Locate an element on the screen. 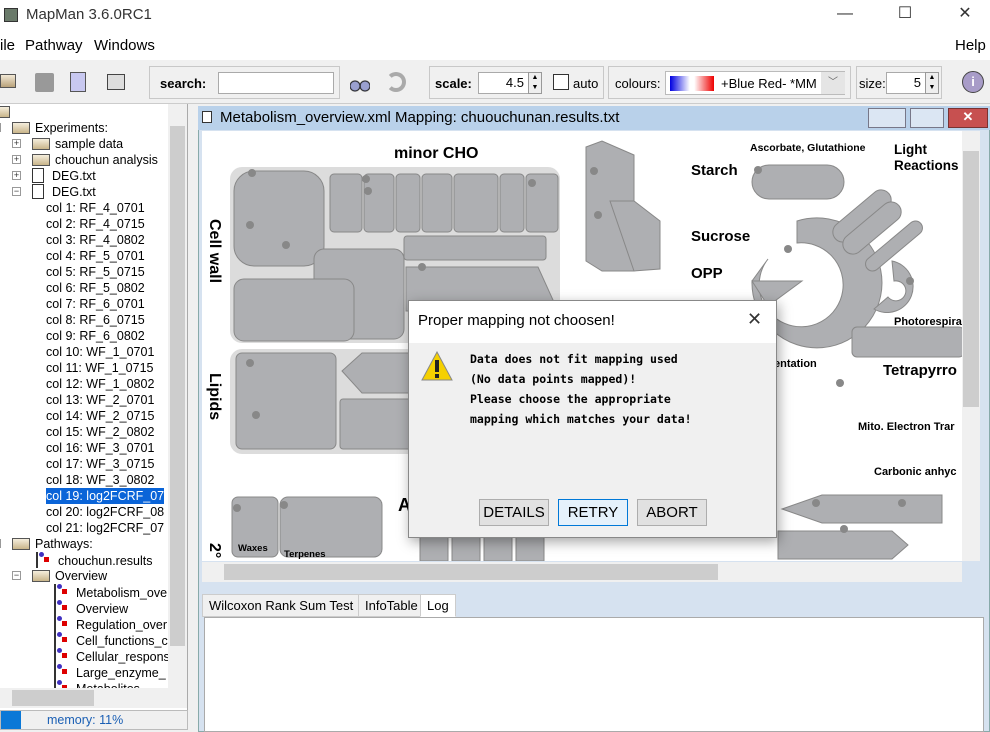 The width and height of the screenshot is (990, 732). tree-experiment-item: chouchun analysis is located at coordinates (95, 160).